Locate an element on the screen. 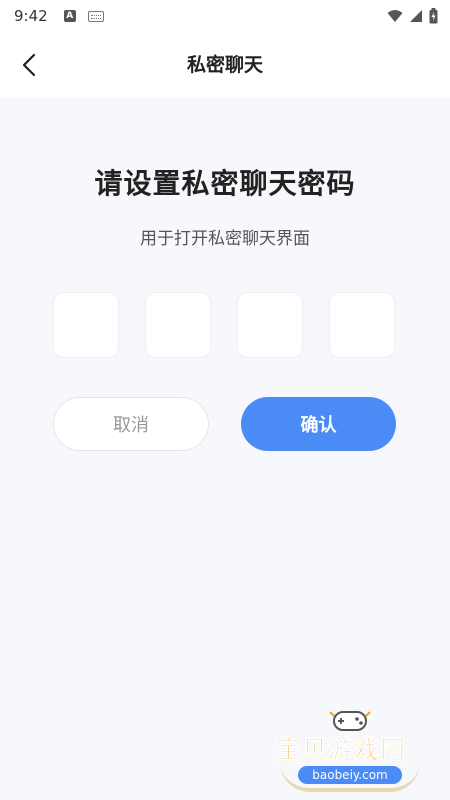 The width and height of the screenshot is (450, 800). battery-icon is located at coordinates (433, 16).